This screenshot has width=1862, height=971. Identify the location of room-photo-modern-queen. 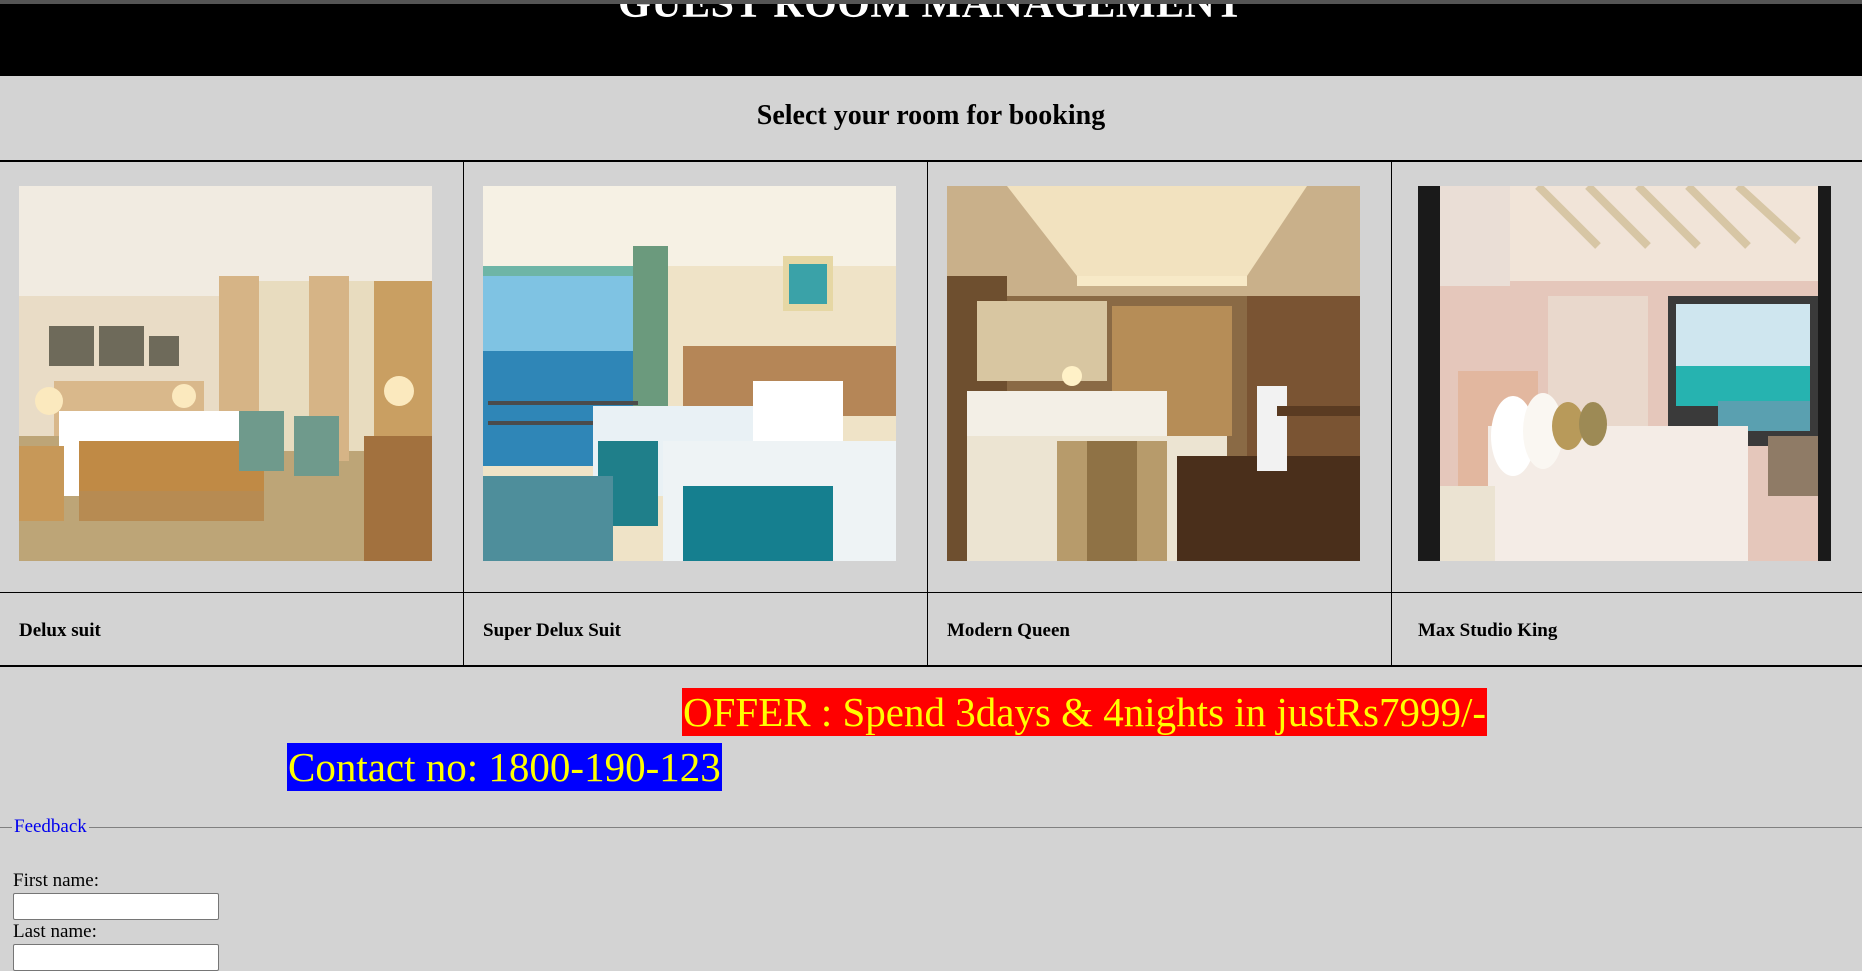
(1153, 373).